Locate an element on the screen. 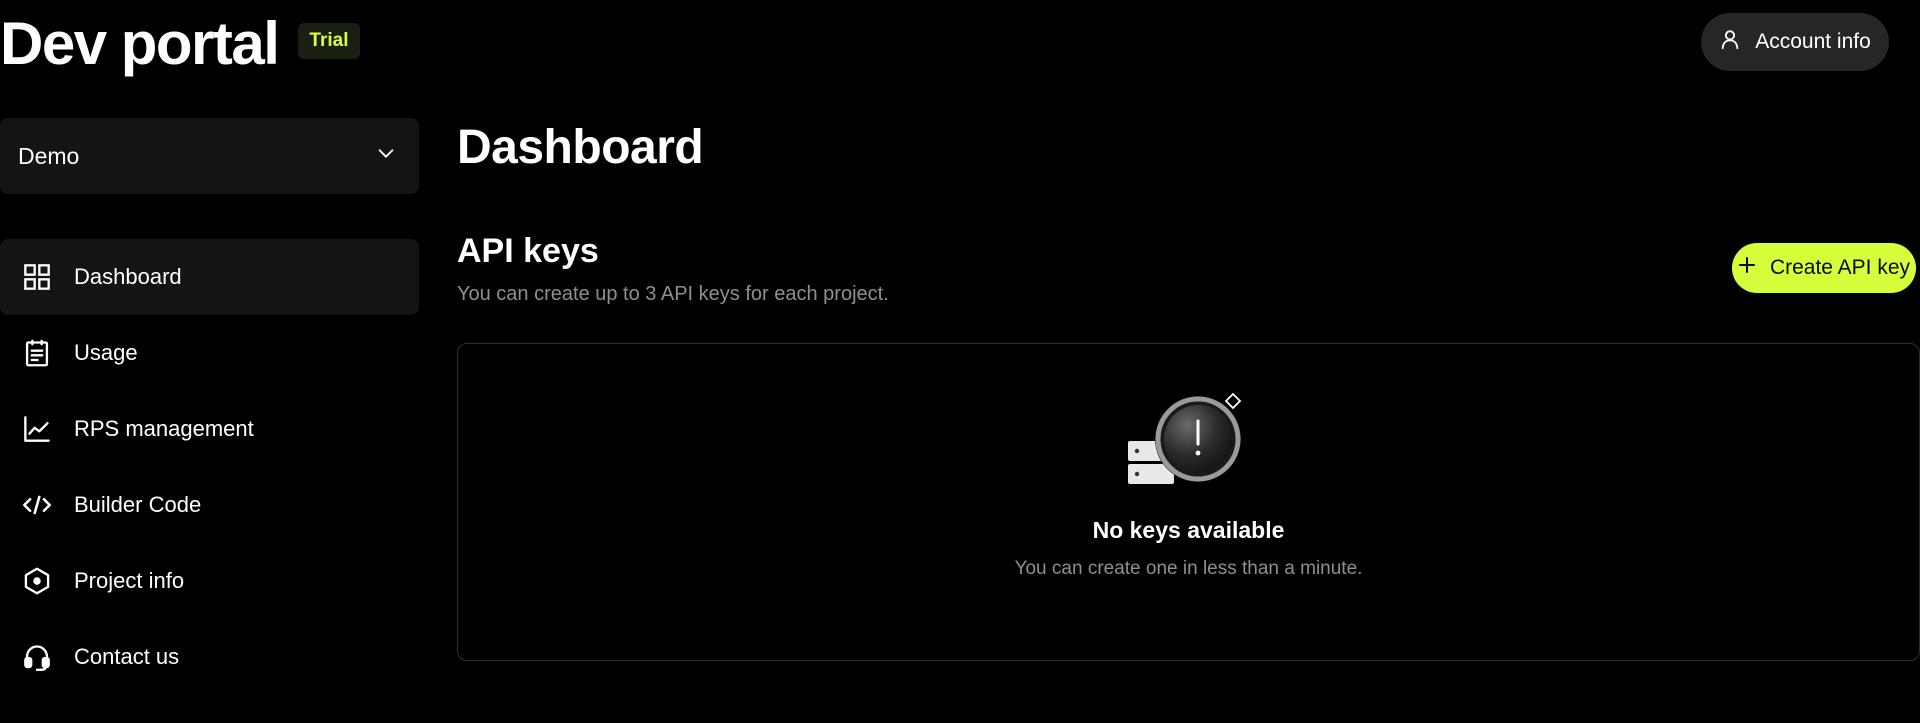  brand: Dev portal Trial is located at coordinates (180, 44).